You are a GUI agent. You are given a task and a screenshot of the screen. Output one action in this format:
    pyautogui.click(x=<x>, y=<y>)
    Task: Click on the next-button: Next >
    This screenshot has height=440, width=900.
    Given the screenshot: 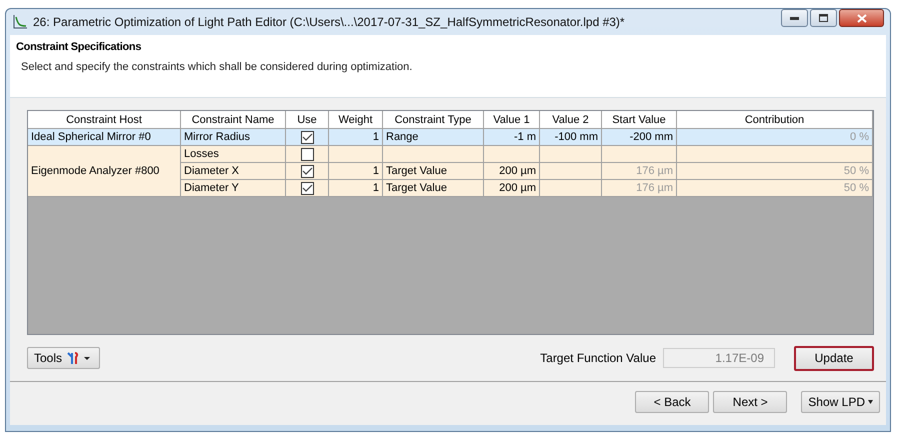 What is the action you would take?
    pyautogui.click(x=750, y=402)
    